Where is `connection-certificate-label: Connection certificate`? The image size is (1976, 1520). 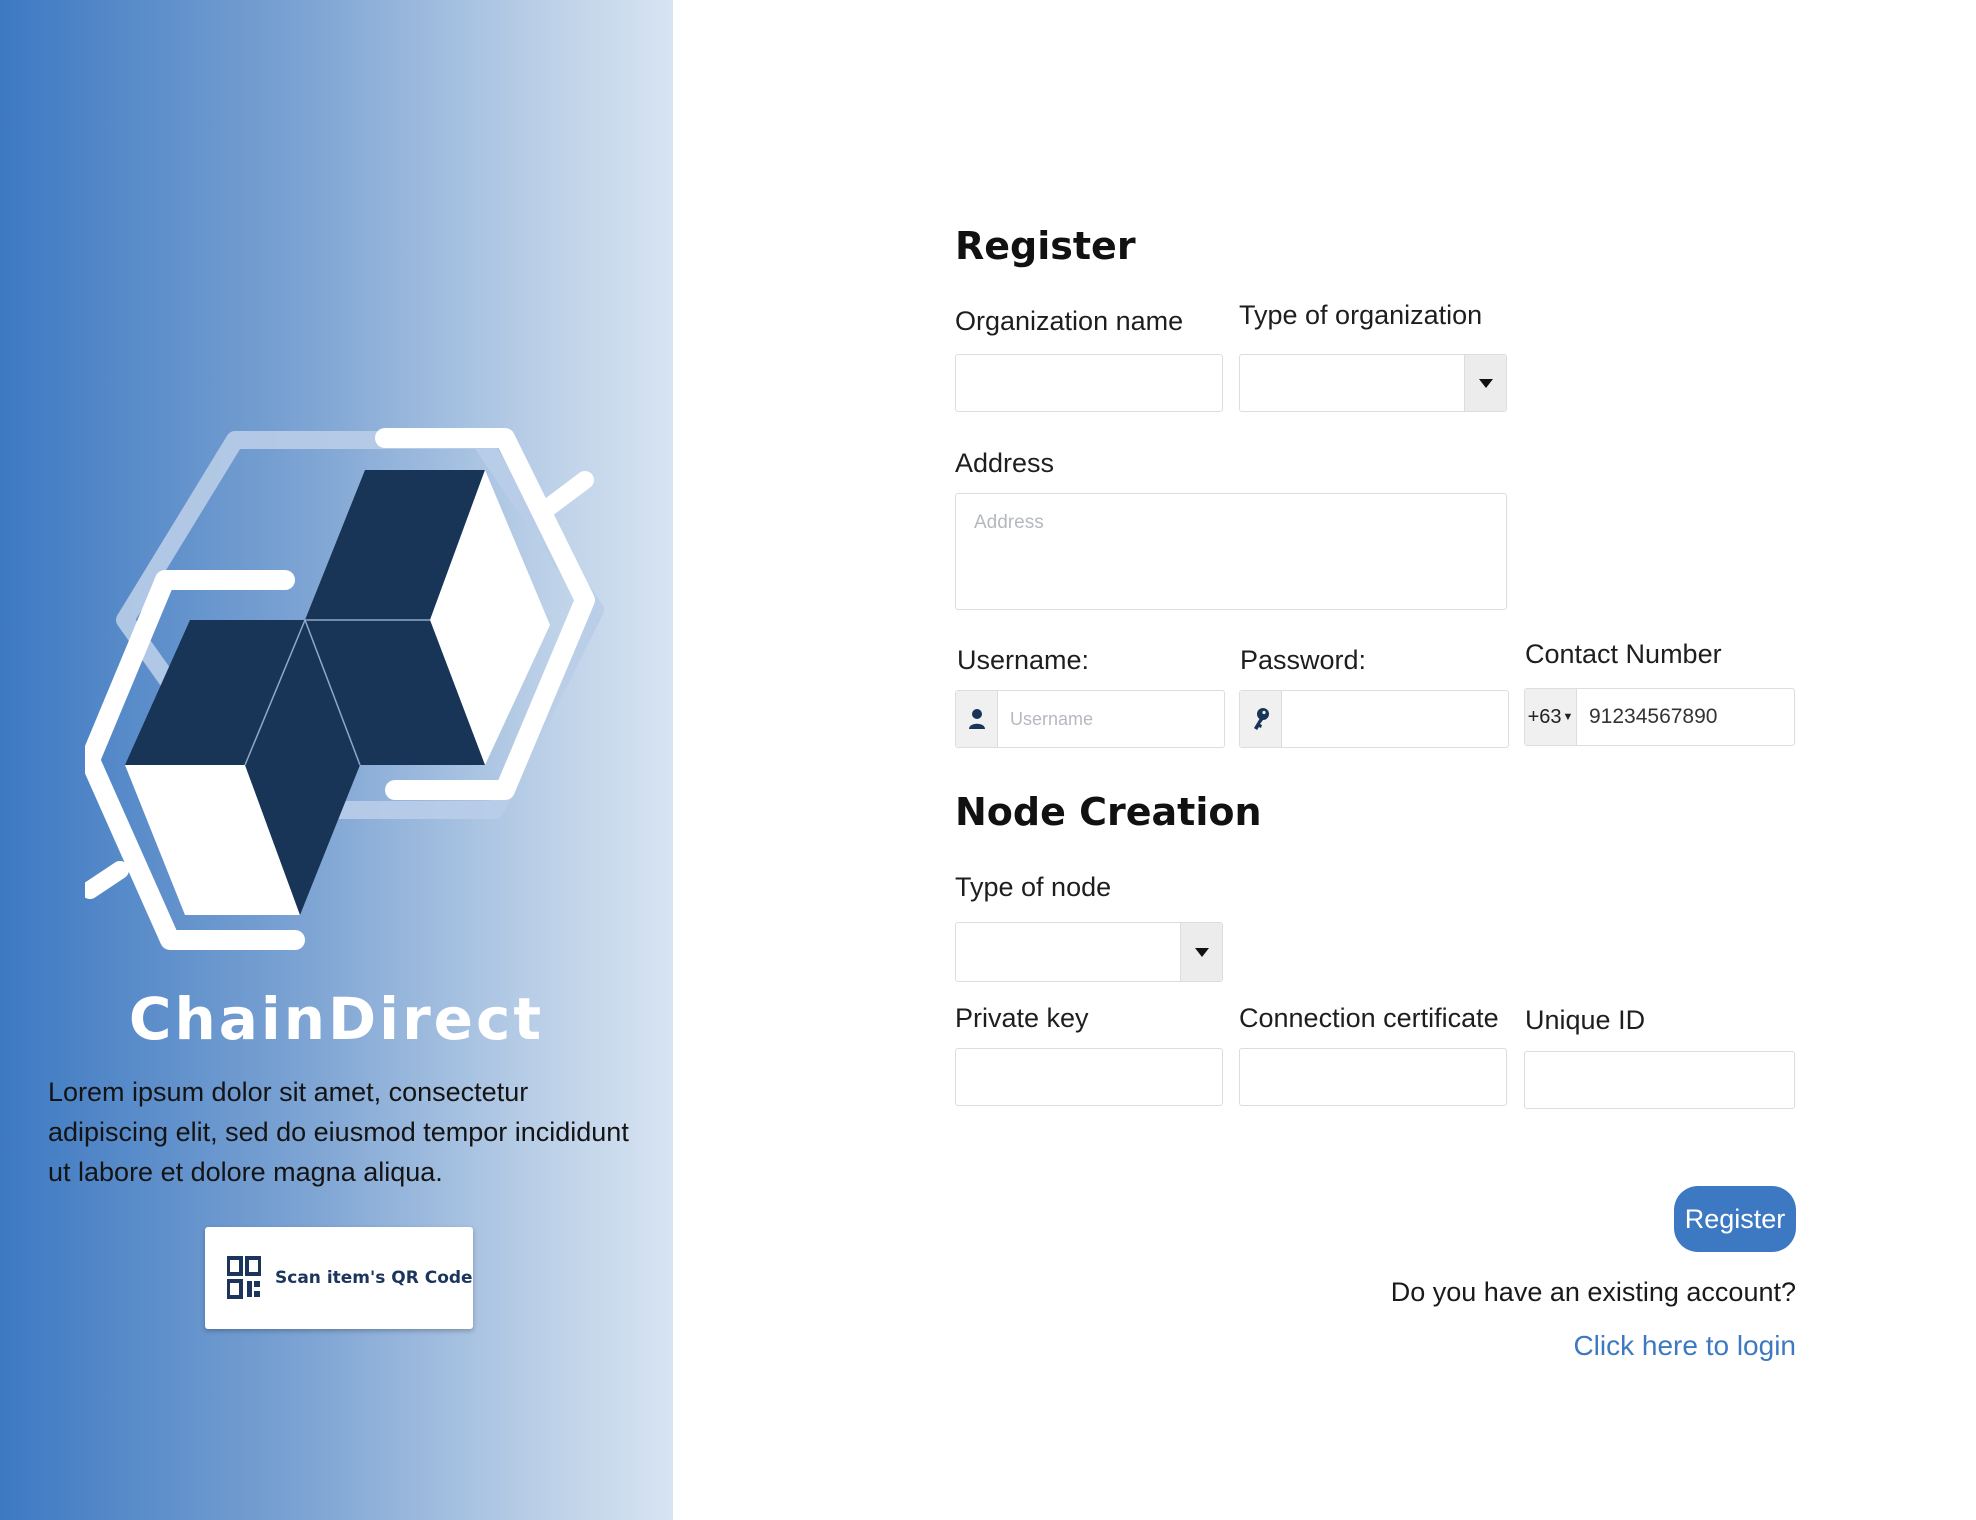 connection-certificate-label: Connection certificate is located at coordinates (1369, 1018).